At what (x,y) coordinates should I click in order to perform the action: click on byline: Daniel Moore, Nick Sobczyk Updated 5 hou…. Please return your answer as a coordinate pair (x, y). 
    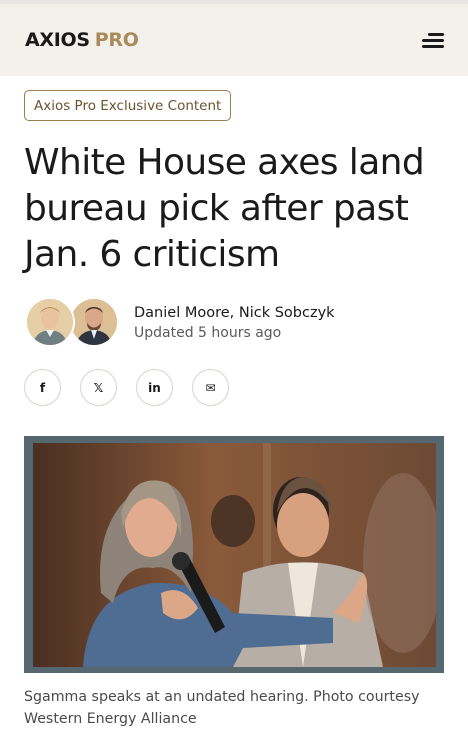
    Looking at the image, I should click on (180, 323).